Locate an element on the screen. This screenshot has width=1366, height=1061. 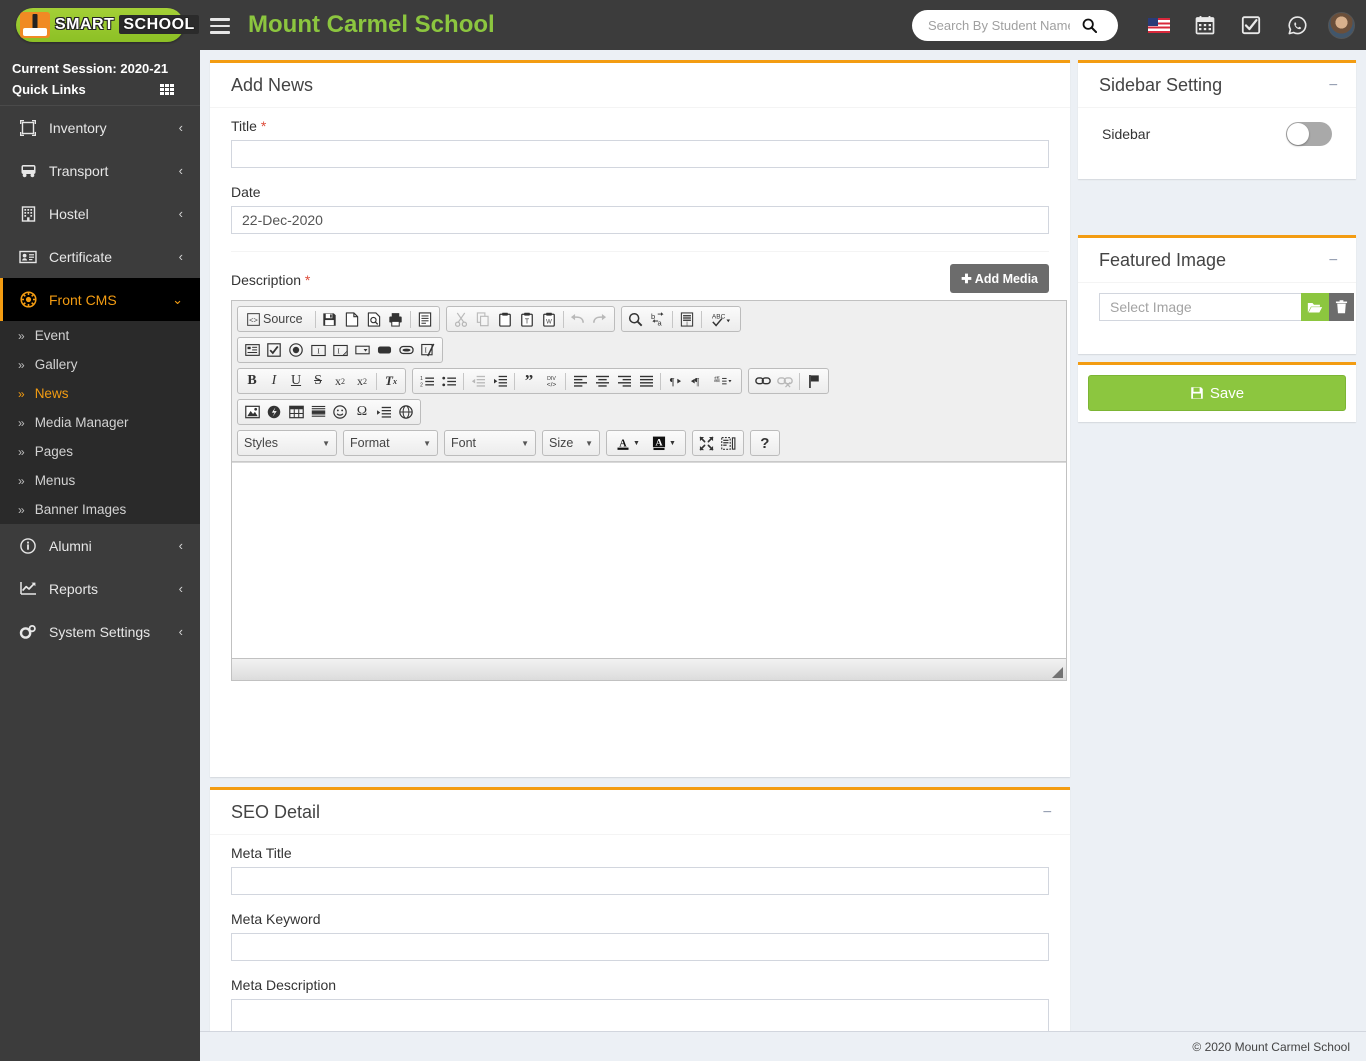
search-submit-button is located at coordinates (1089, 25).